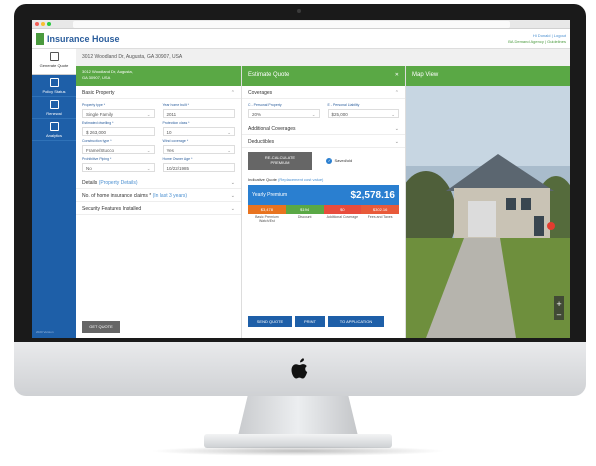 The height and width of the screenshot is (466, 596). What do you see at coordinates (117, 196) in the screenshot?
I see `section-title: No. of home insurance claims *` at bounding box center [117, 196].